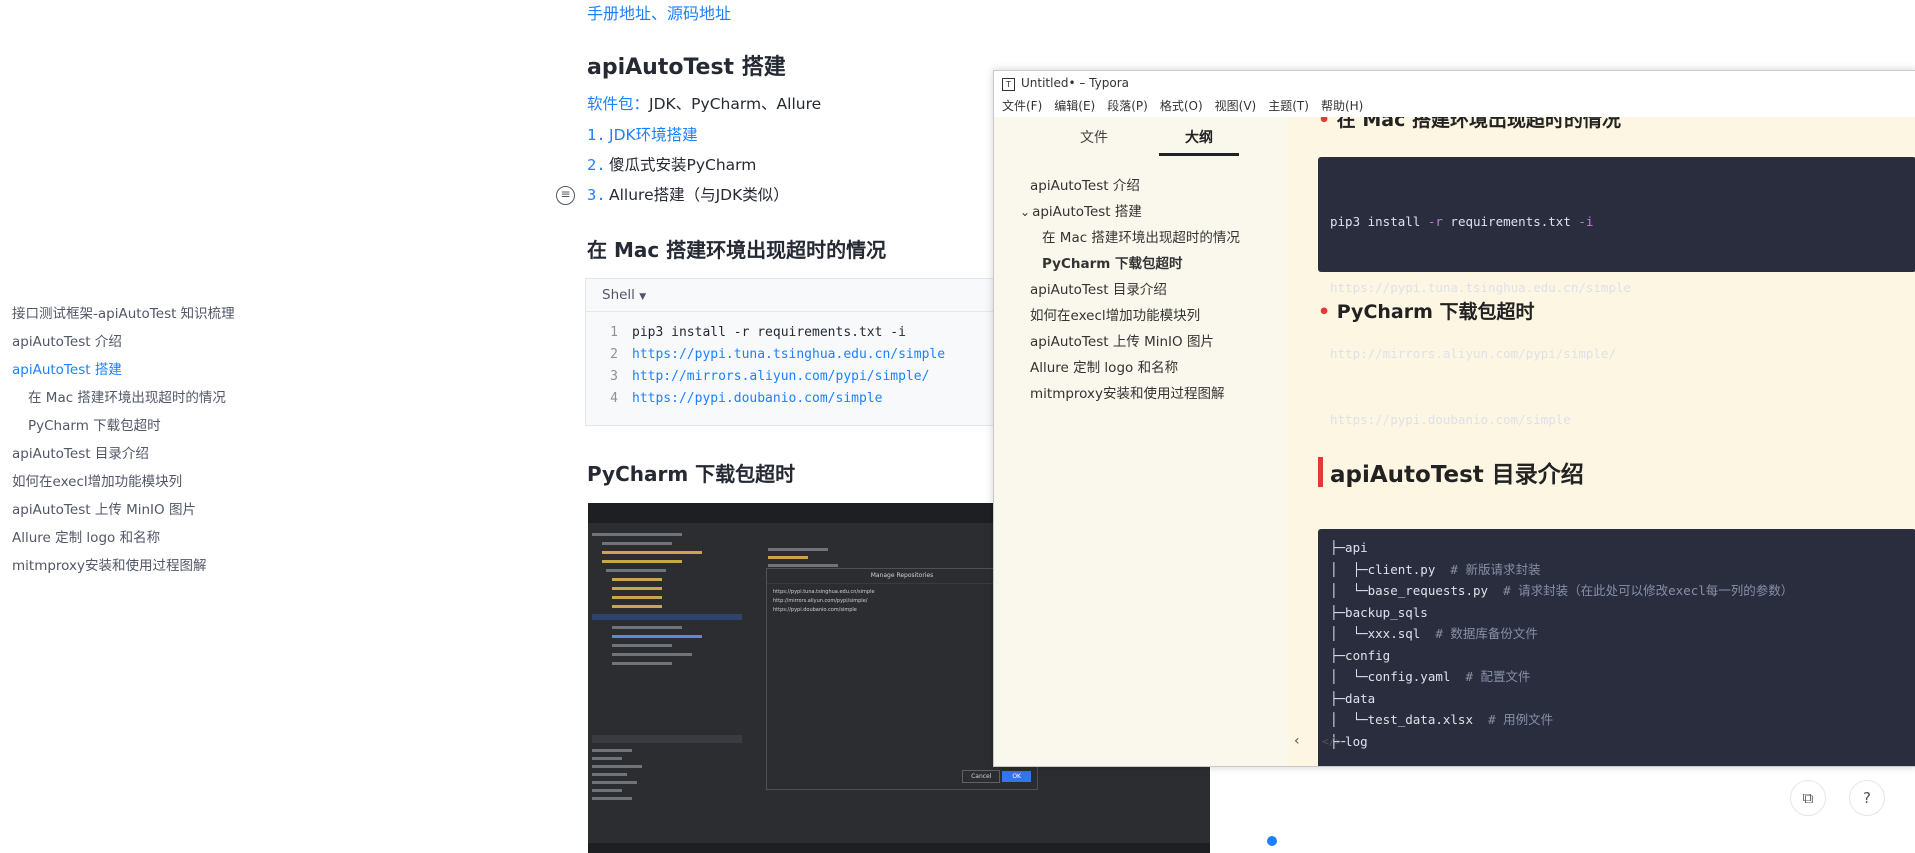  I want to click on software-line: 软件包：JDK、PyCharm、Allure, so click(704, 103).